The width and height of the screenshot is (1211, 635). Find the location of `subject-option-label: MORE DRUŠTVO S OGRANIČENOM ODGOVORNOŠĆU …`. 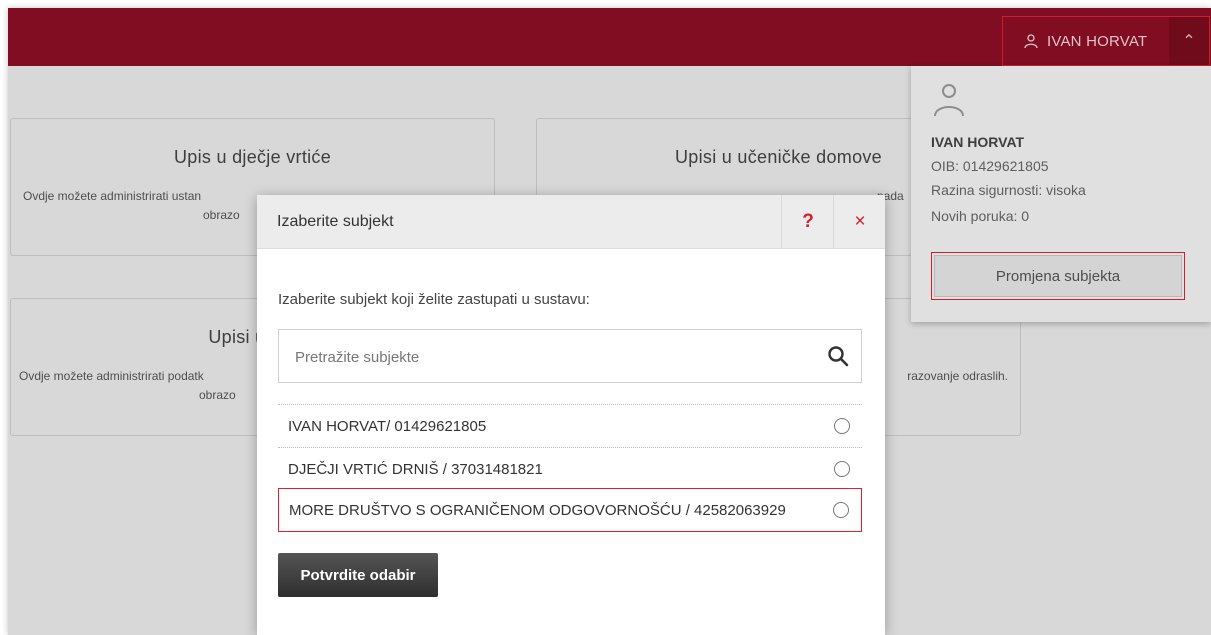

subject-option-label: MORE DRUŠTVO S OGRANIČENOM ODGOVORNOŠĆU … is located at coordinates (537, 510).